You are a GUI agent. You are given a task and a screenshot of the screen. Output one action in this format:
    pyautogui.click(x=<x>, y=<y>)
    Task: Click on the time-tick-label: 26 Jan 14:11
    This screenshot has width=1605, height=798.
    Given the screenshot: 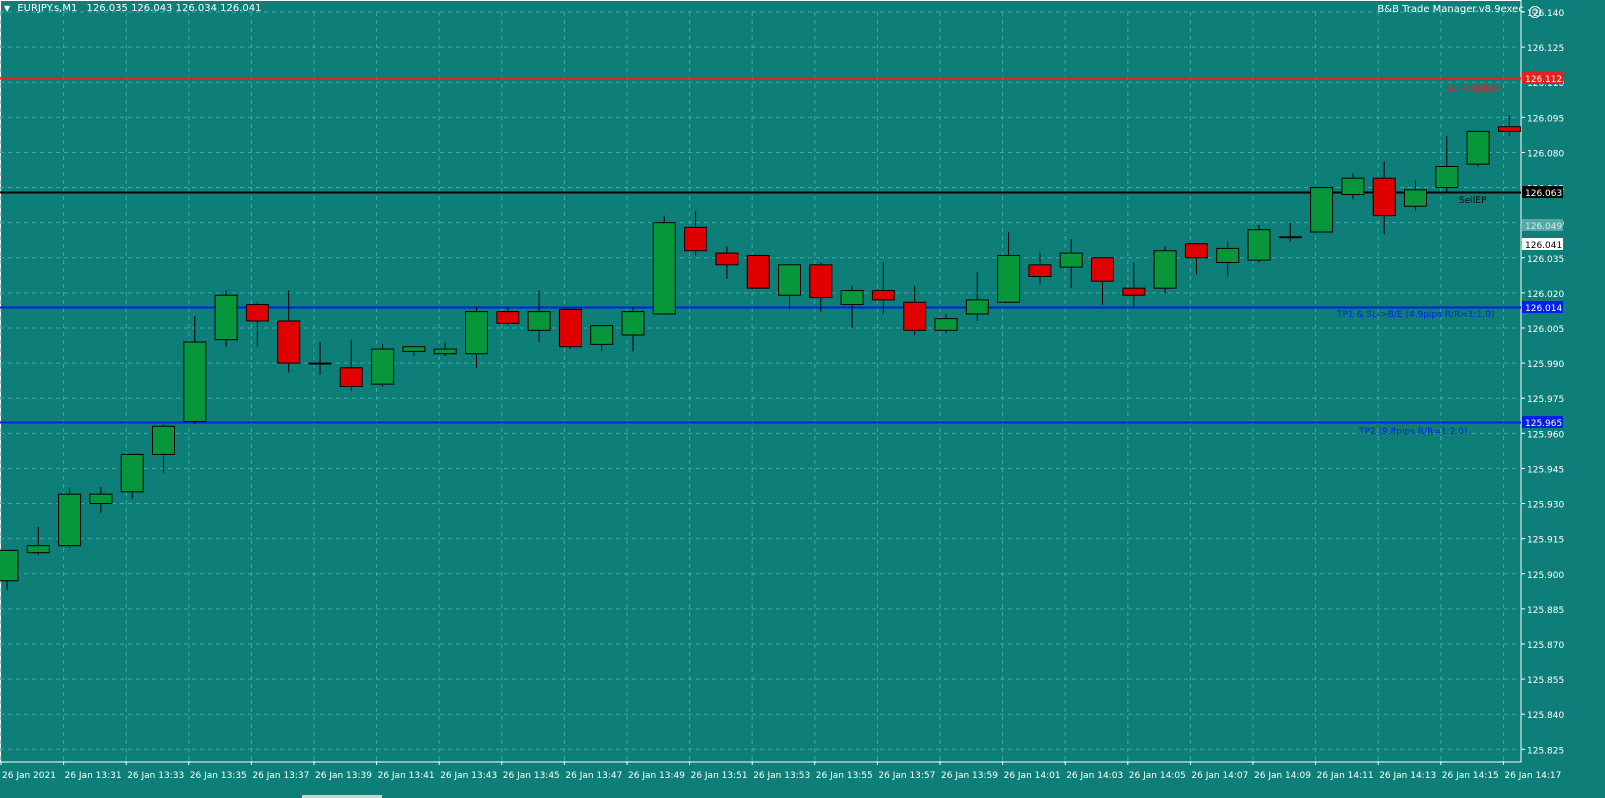 What is the action you would take?
    pyautogui.click(x=1345, y=776)
    